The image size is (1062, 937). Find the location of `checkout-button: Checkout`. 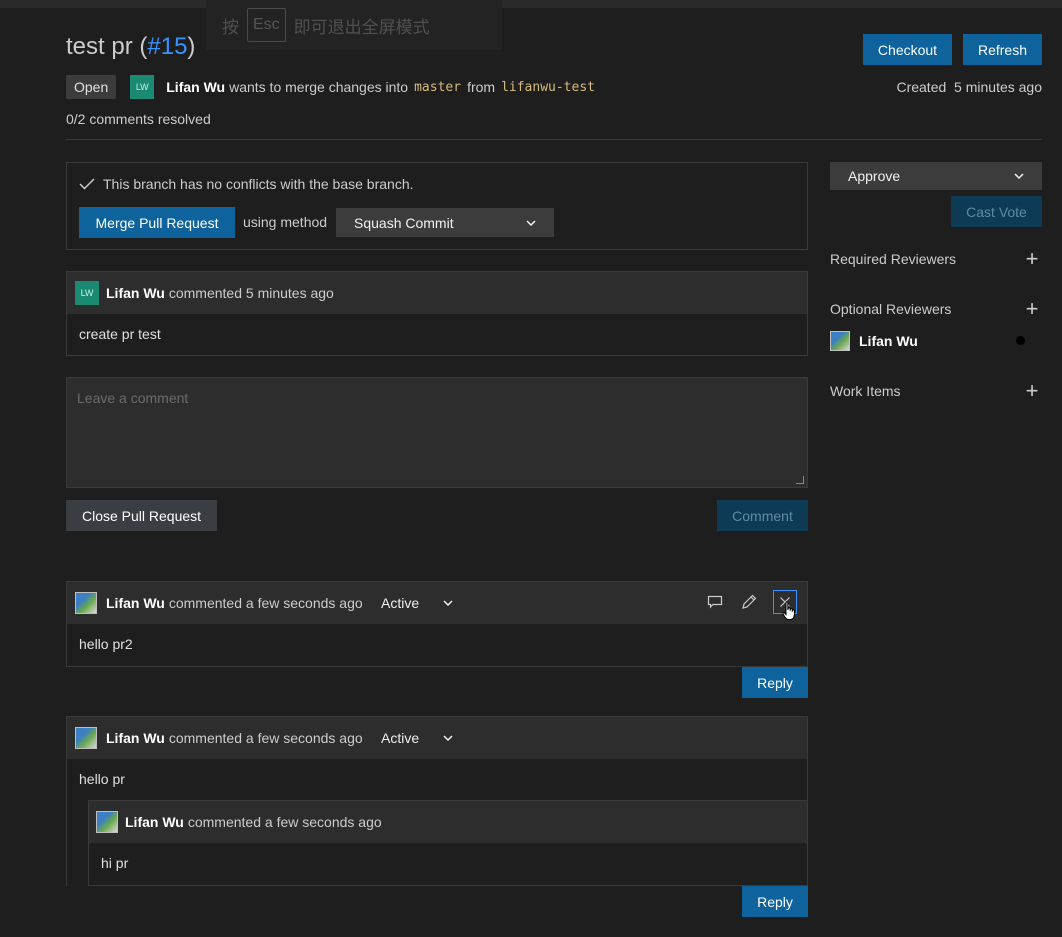

checkout-button: Checkout is located at coordinates (907, 49).